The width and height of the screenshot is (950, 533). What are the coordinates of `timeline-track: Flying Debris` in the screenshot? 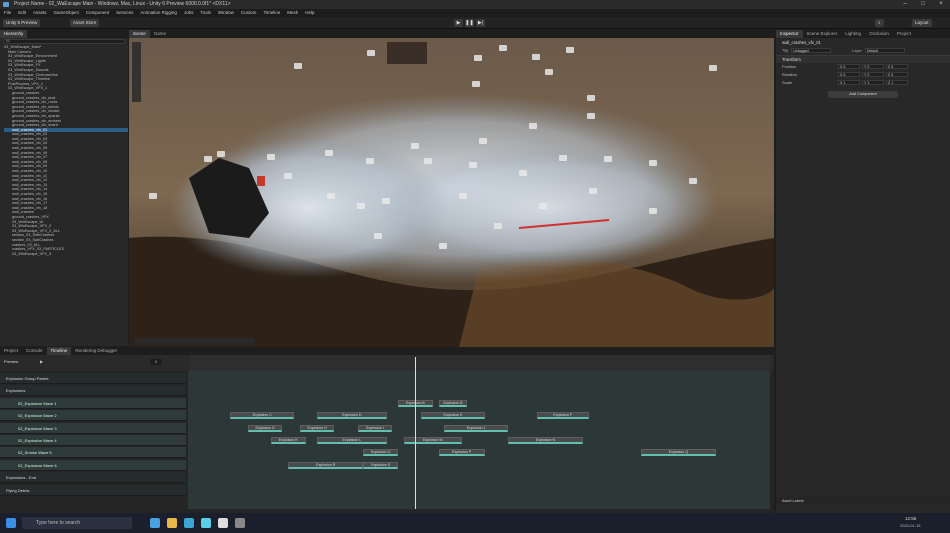 It's located at (93, 490).